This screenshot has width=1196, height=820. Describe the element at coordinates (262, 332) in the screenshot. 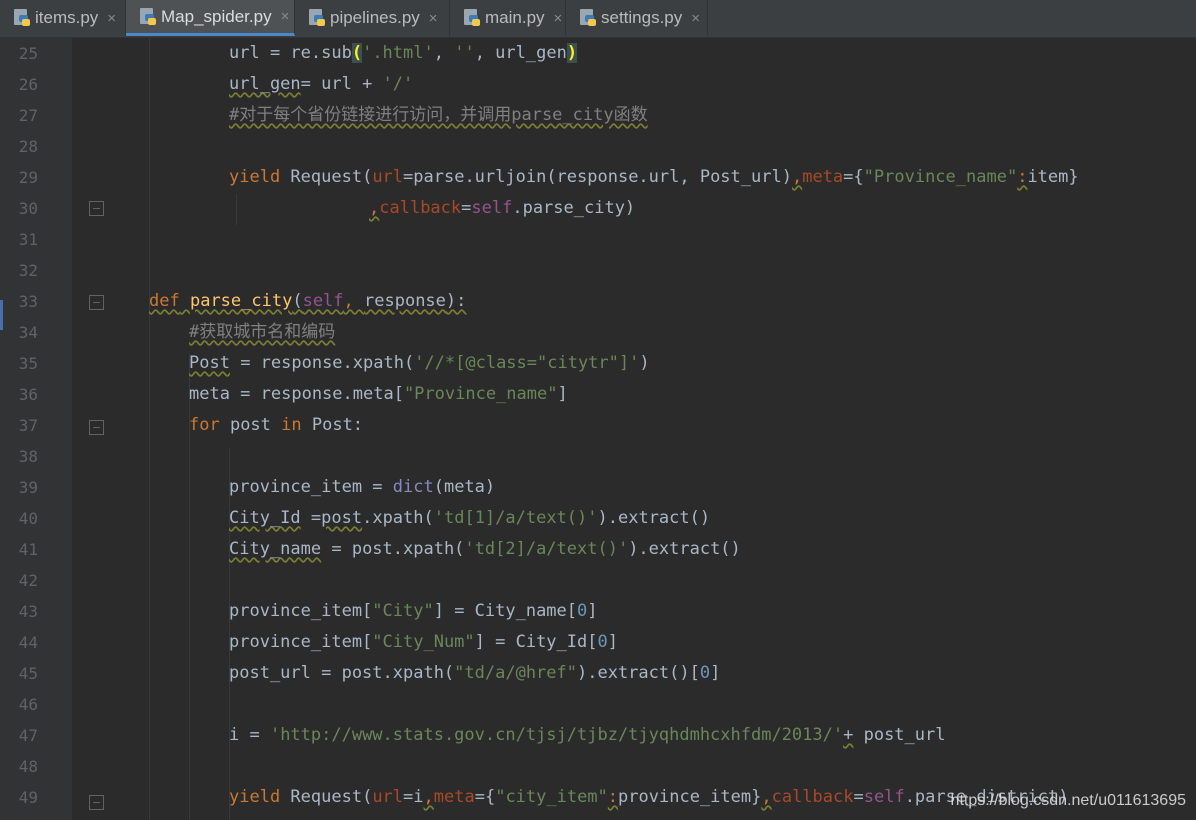

I see `code-comment: #获取城市名和编码` at that location.